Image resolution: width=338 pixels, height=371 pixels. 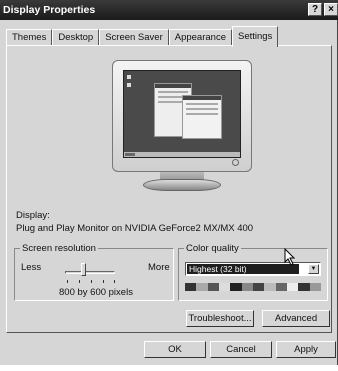 What do you see at coordinates (76, 37) in the screenshot?
I see `tab-desktop: Desktop` at bounding box center [76, 37].